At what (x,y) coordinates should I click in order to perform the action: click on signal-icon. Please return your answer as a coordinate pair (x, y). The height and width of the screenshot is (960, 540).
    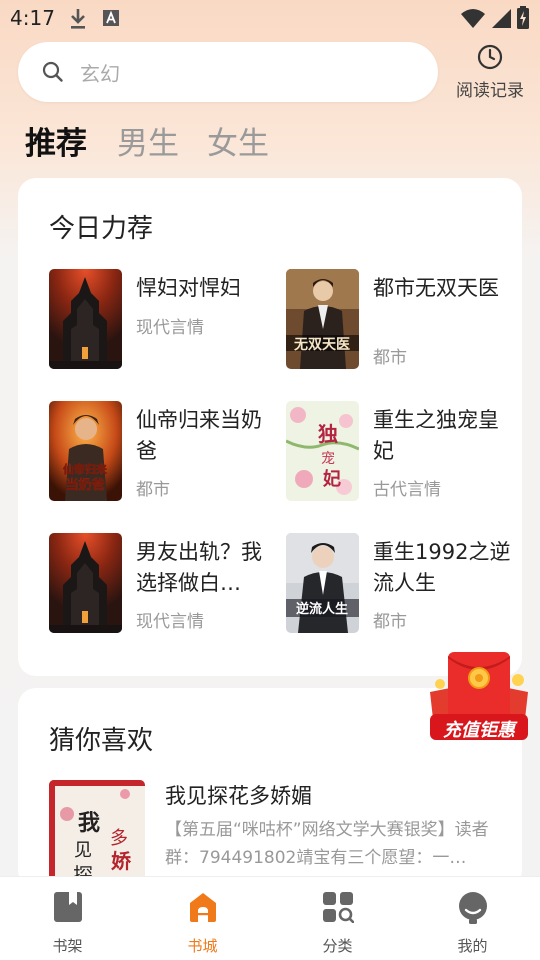
    Looking at the image, I should click on (501, 18).